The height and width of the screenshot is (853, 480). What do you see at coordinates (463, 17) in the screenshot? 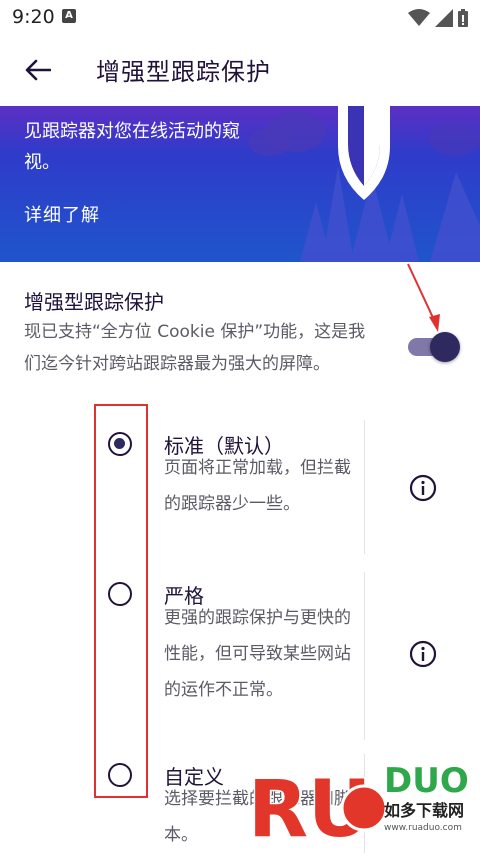
I see `battery-icon` at bounding box center [463, 17].